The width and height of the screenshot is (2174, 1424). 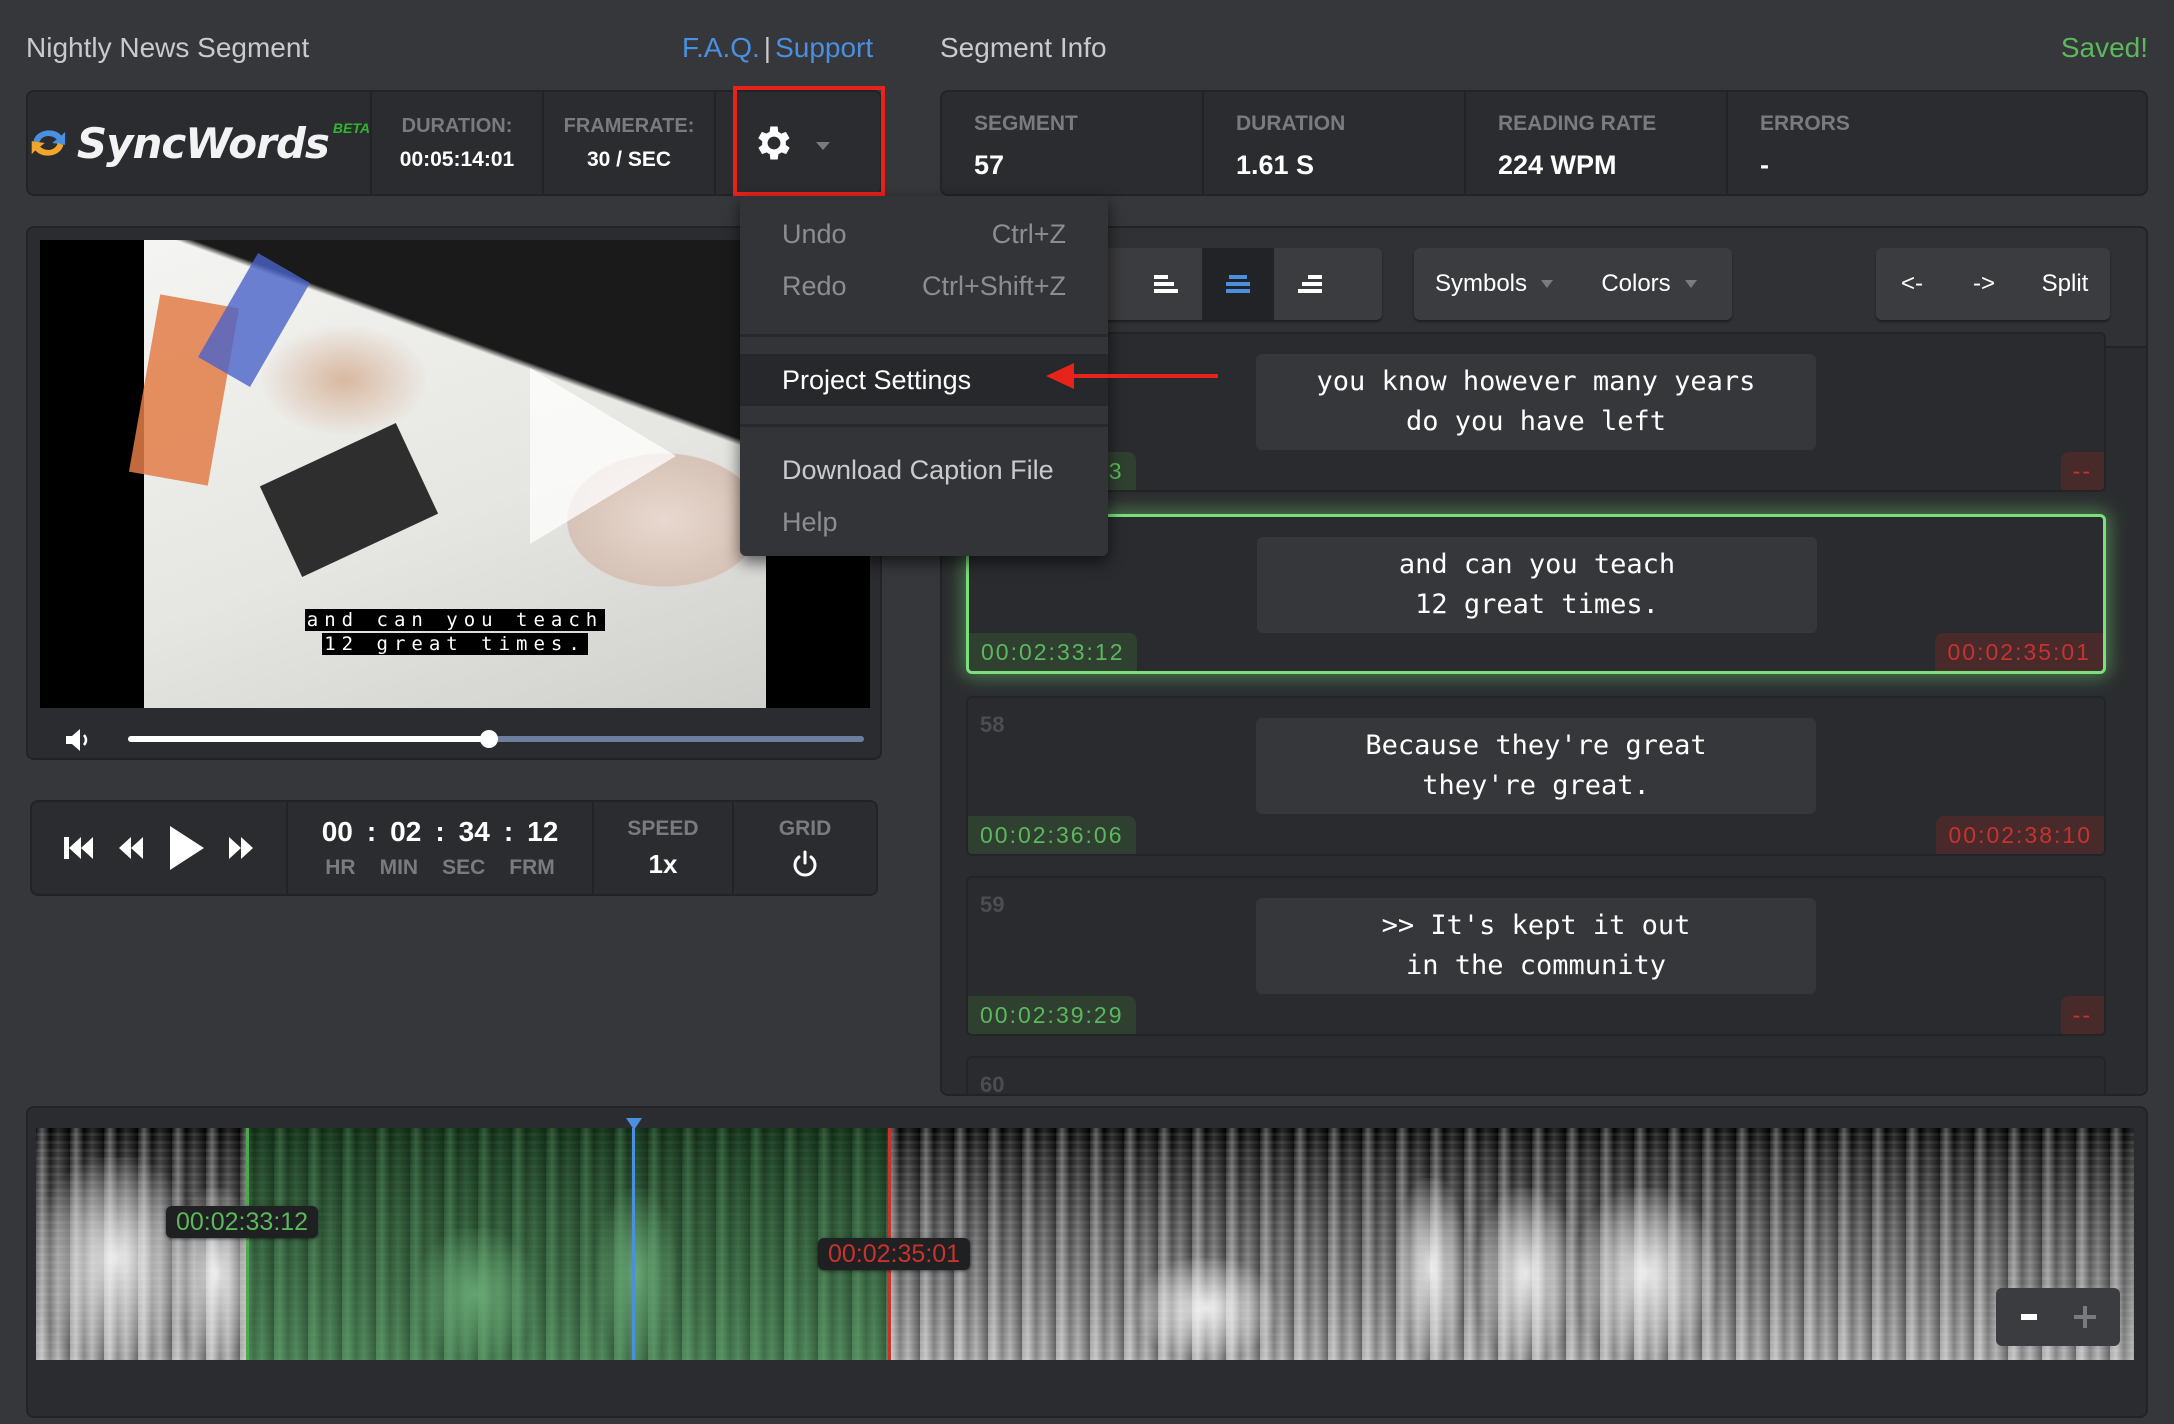 What do you see at coordinates (1577, 123) in the screenshot?
I see `reading-rate-label: READING RATE` at bounding box center [1577, 123].